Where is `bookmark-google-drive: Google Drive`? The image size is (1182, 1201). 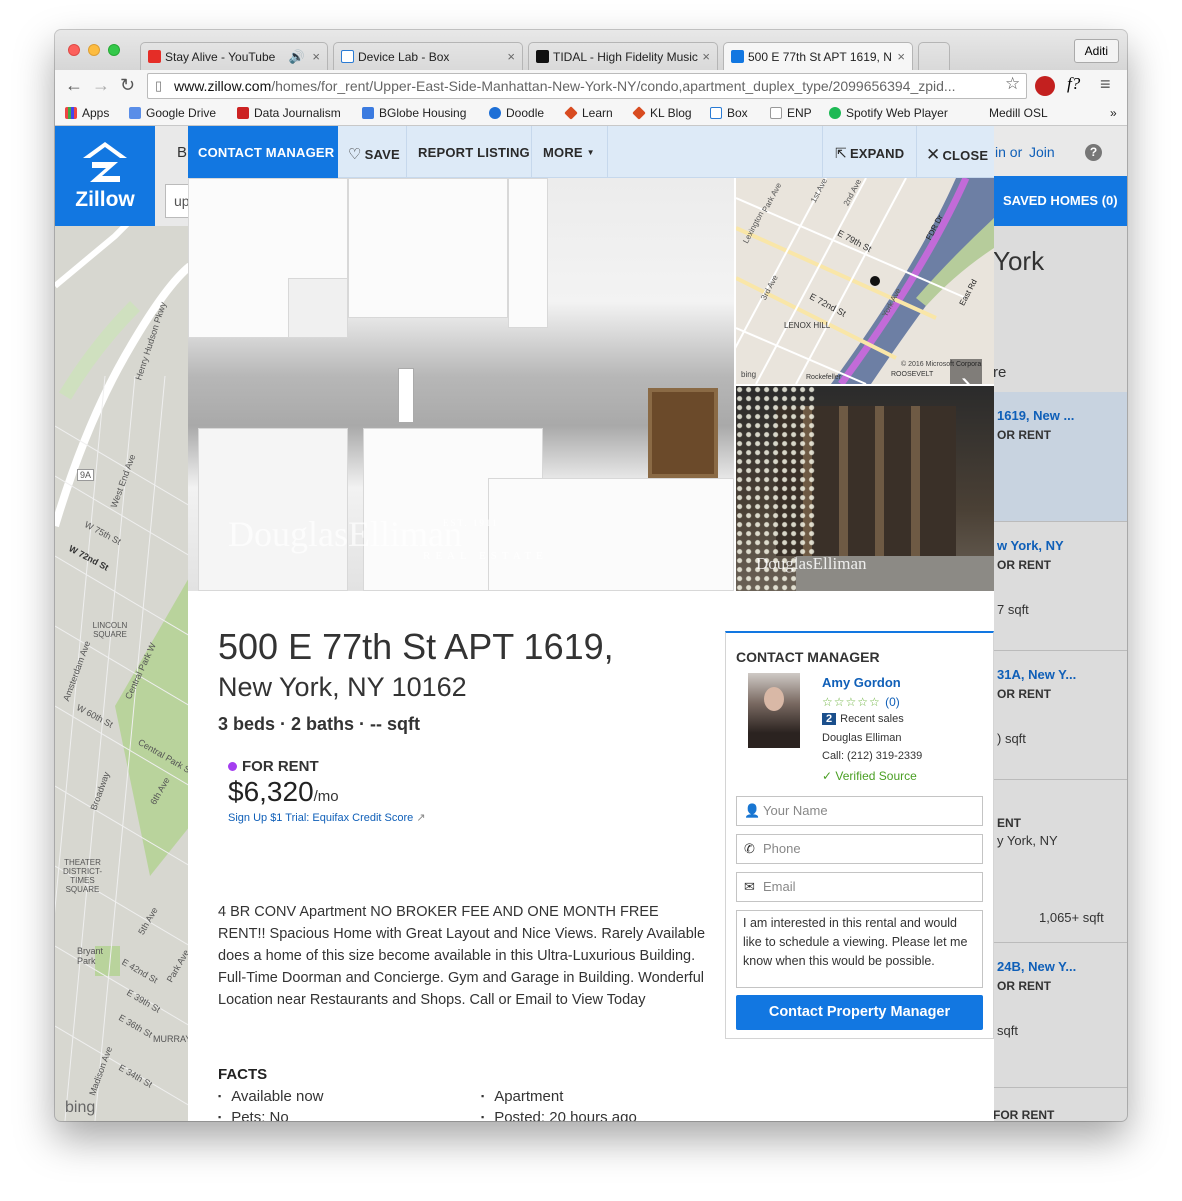
bookmark-google-drive: Google Drive is located at coordinates (172, 113).